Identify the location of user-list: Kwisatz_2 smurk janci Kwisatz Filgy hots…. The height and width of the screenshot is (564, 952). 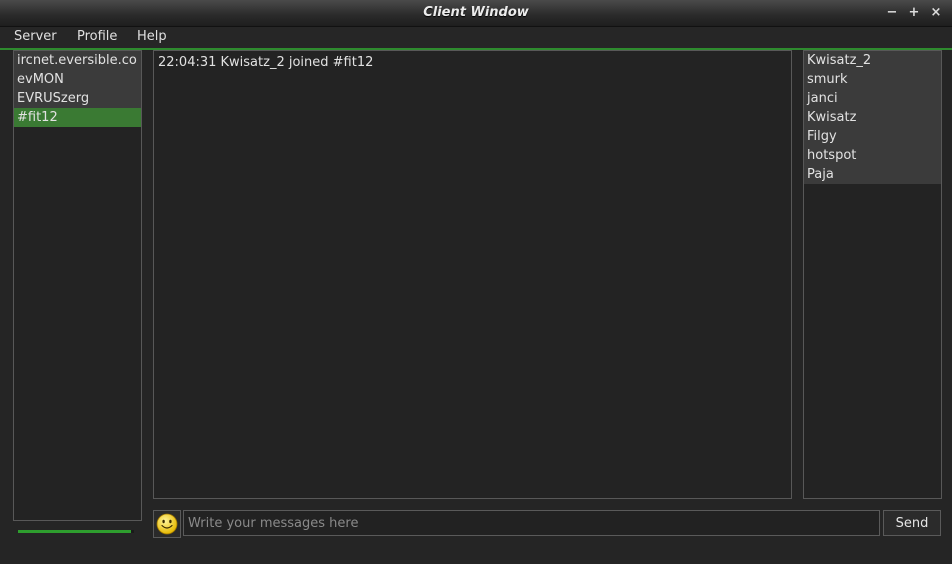
(872, 274).